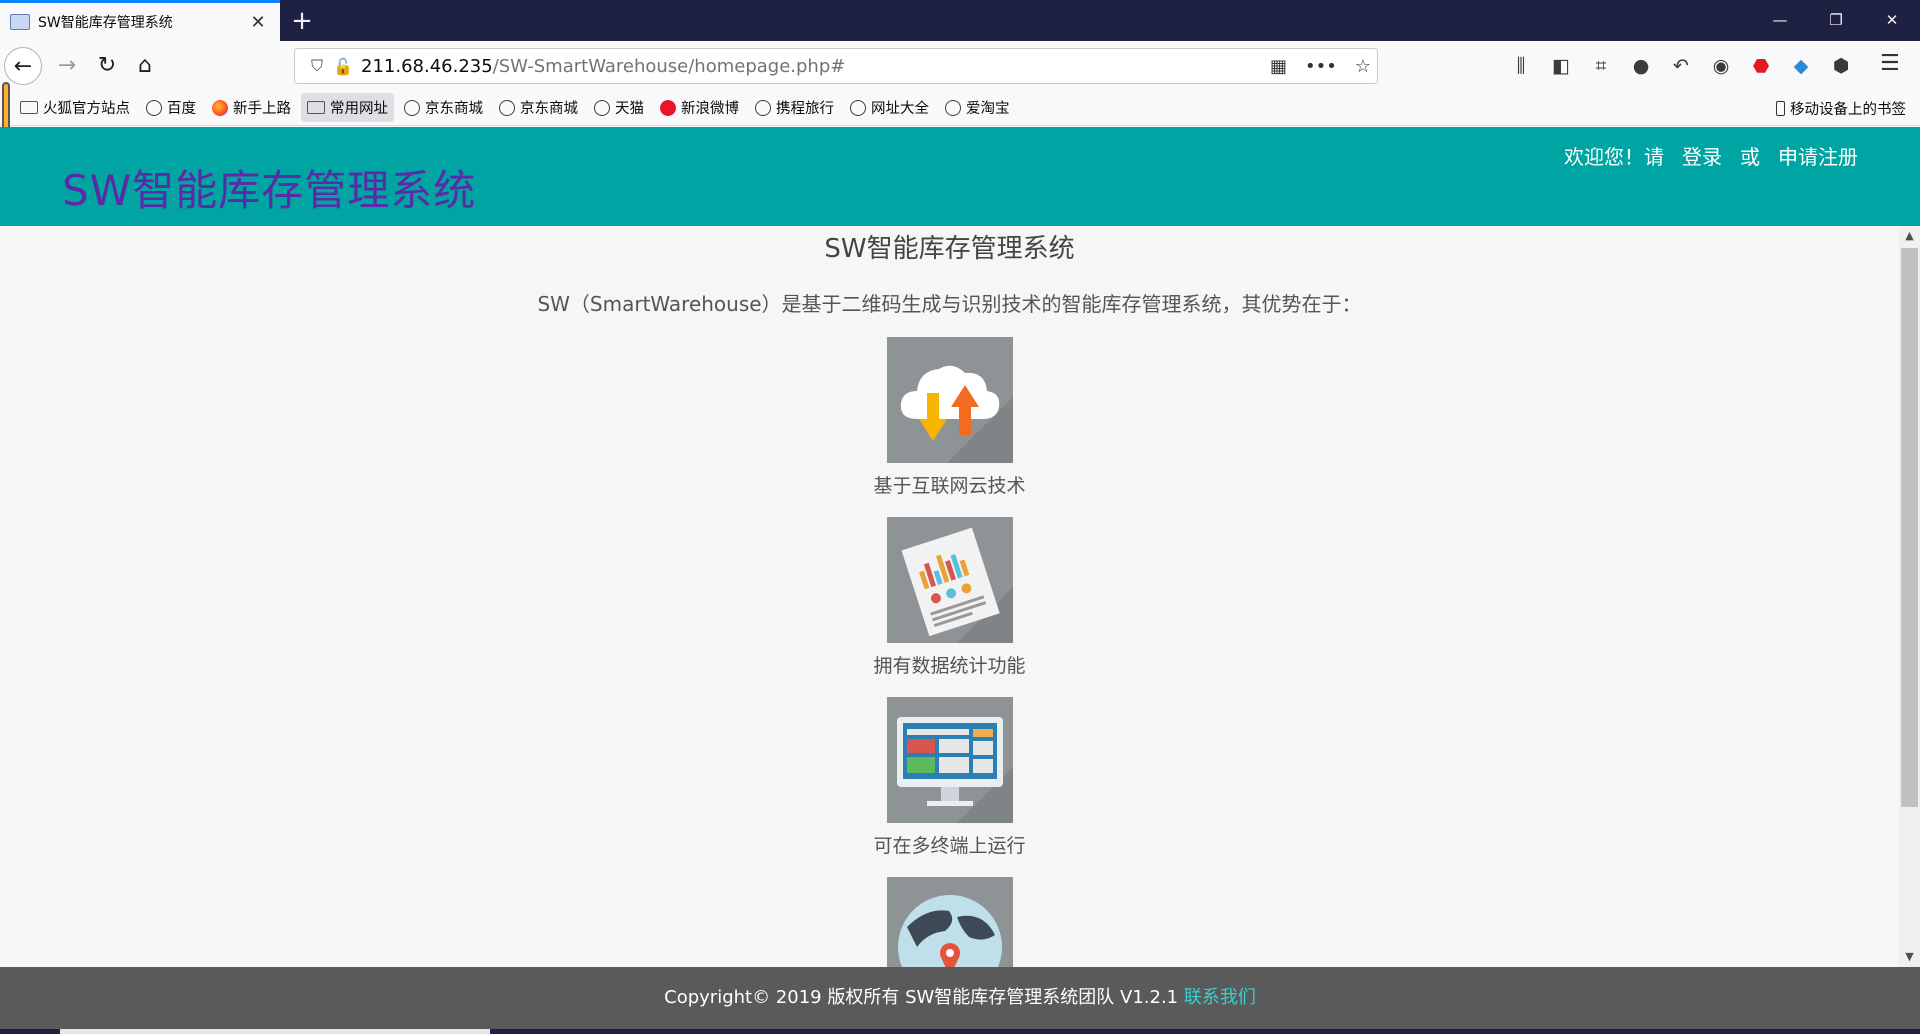 The image size is (1920, 1034). I want to click on tab-strip: SW智能库存管理系统 ✕ + — ❐ ✕, so click(960, 20).